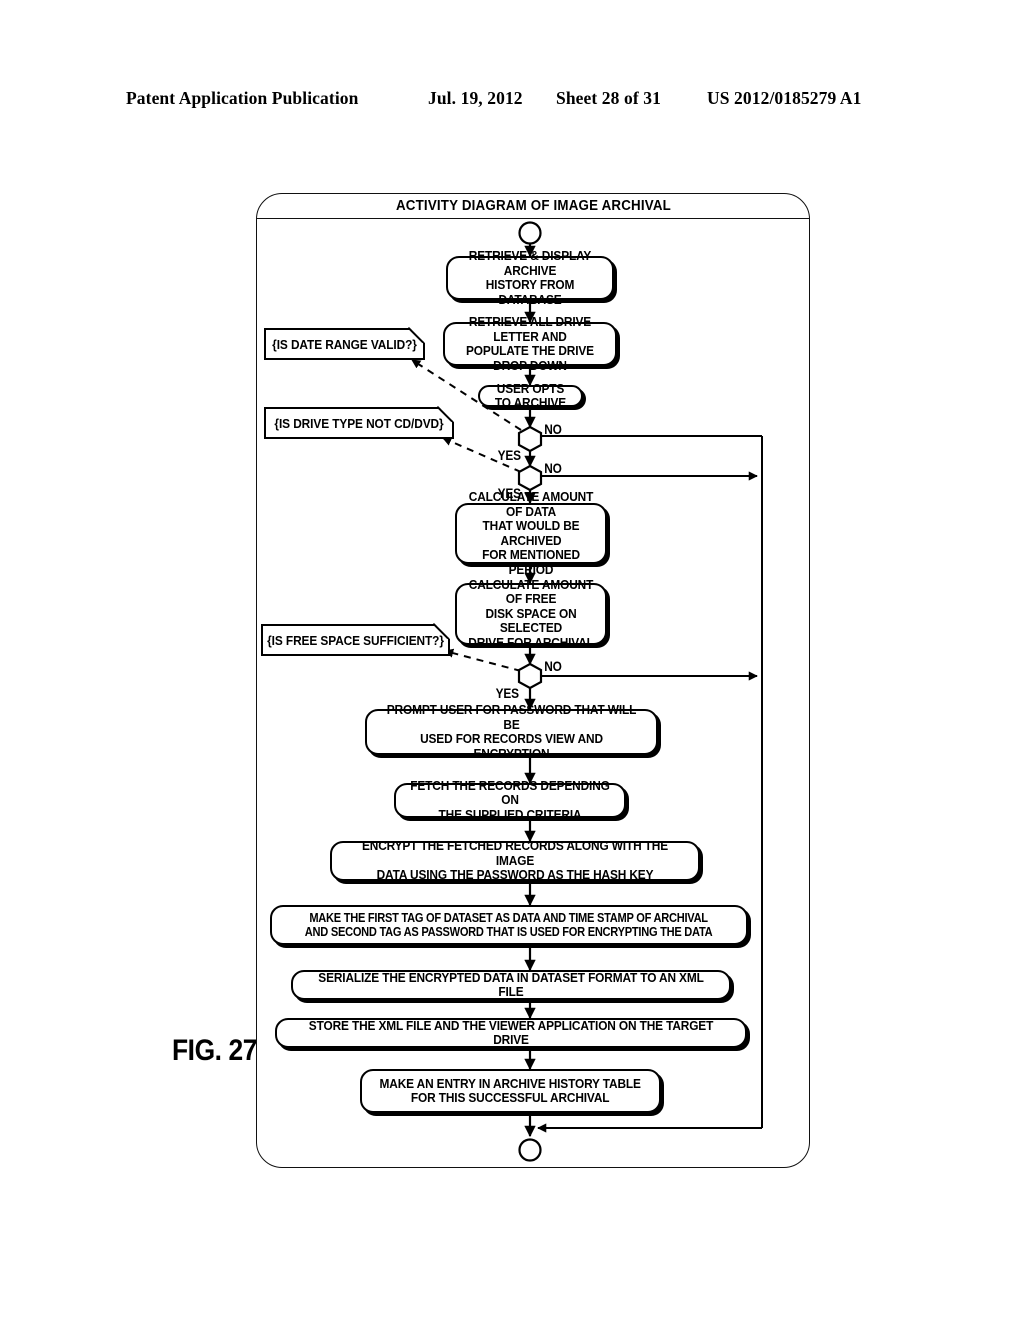 This screenshot has width=1024, height=1320. I want to click on diagram-title: ACTIVITY DIAGRAM OF IMAGE ARCHIVAL, so click(533, 206).